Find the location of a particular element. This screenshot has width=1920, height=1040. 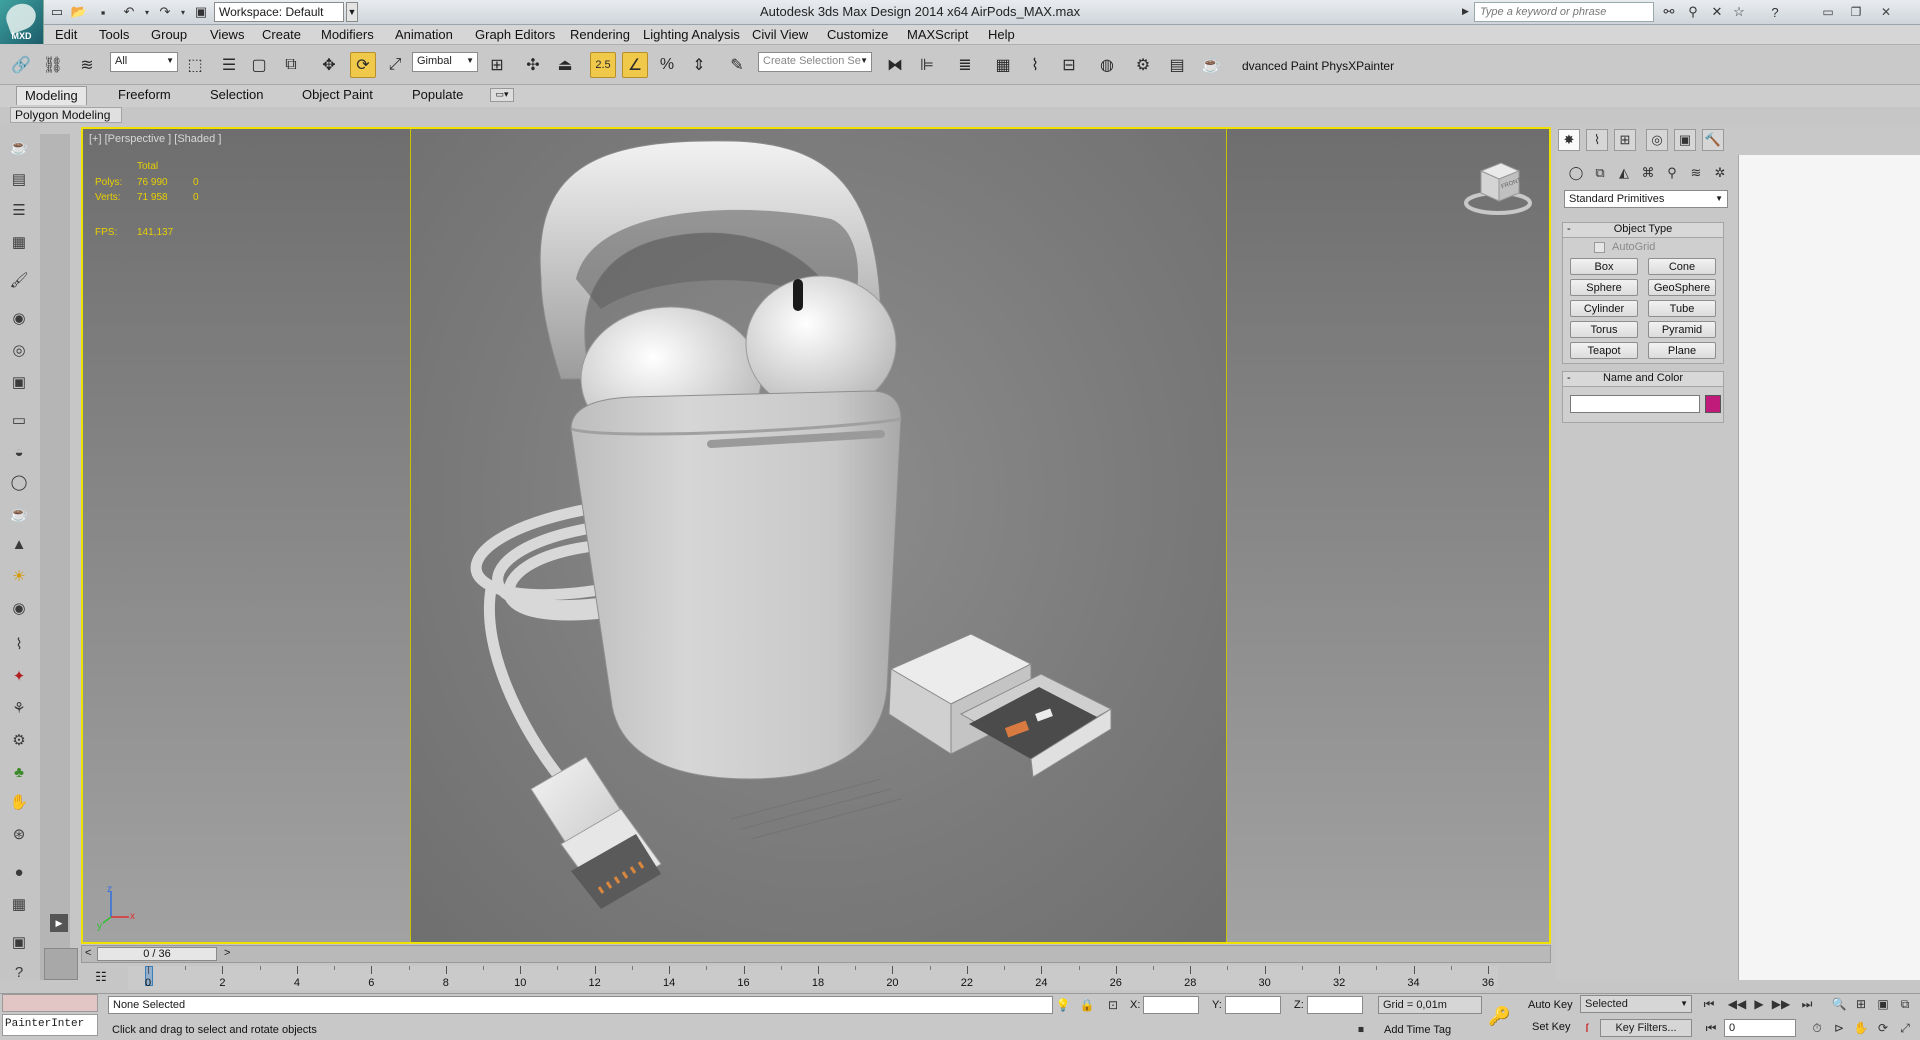

torus-button: Torus is located at coordinates (1604, 329).